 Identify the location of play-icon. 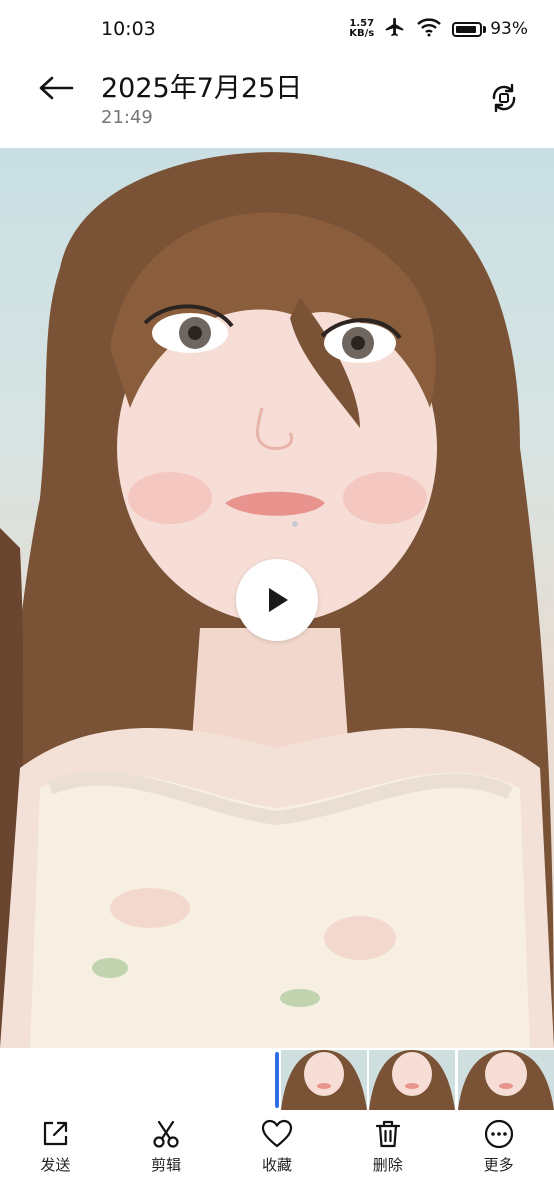
(278, 600).